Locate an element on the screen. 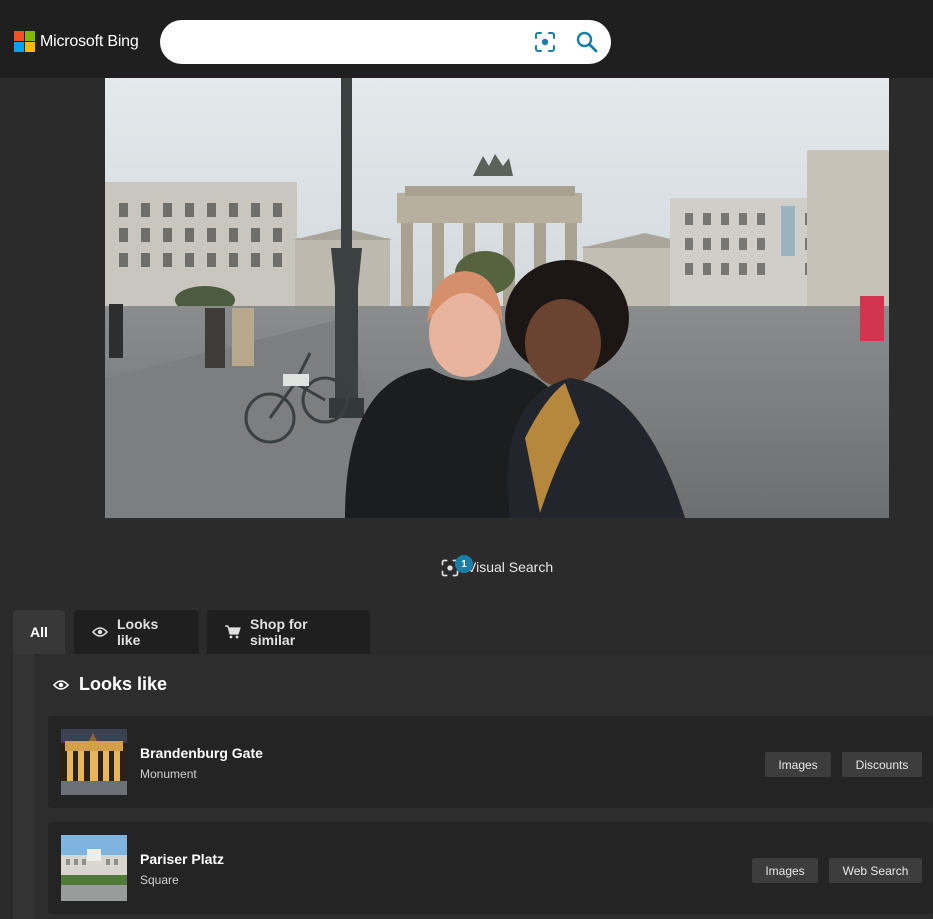 This screenshot has width=933, height=919. search-input is located at coordinates (353, 42).